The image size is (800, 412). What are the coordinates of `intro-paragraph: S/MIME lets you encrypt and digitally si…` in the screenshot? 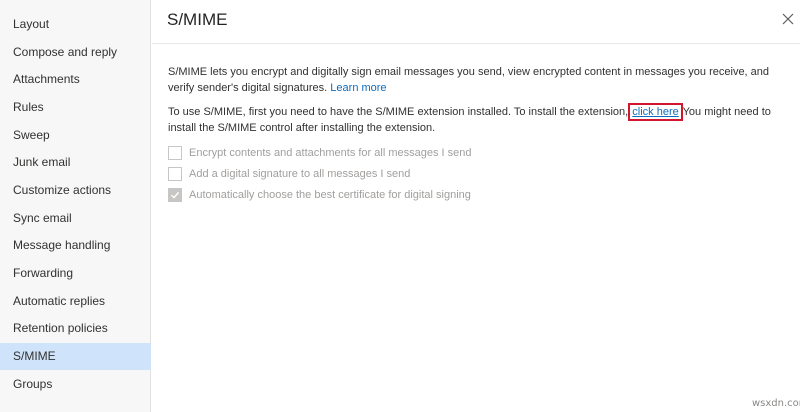 It's located at (481, 80).